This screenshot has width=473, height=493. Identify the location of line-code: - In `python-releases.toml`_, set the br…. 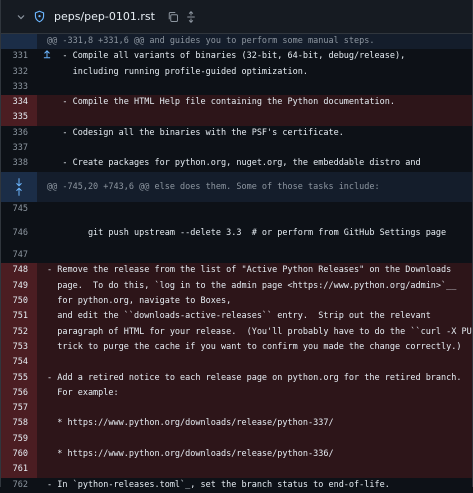
(218, 484).